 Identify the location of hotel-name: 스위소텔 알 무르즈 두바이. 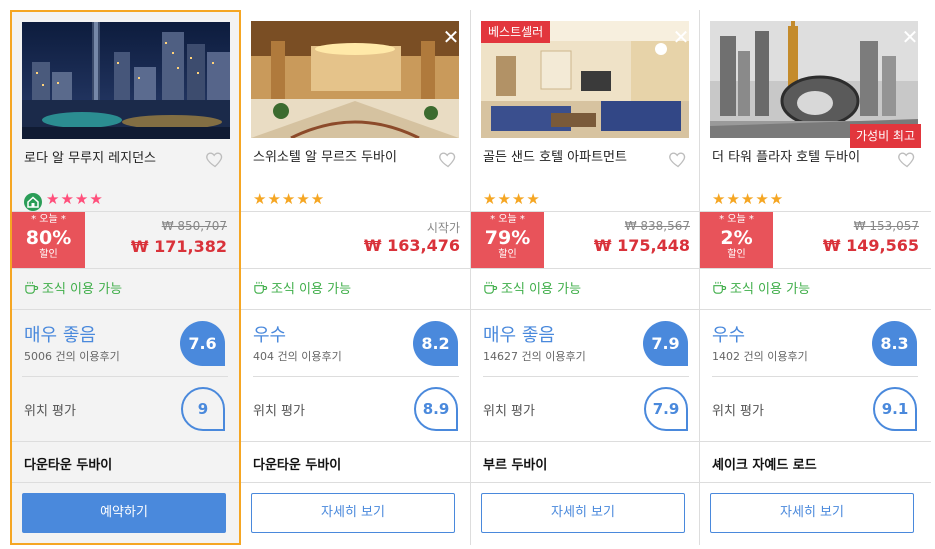
(343, 158).